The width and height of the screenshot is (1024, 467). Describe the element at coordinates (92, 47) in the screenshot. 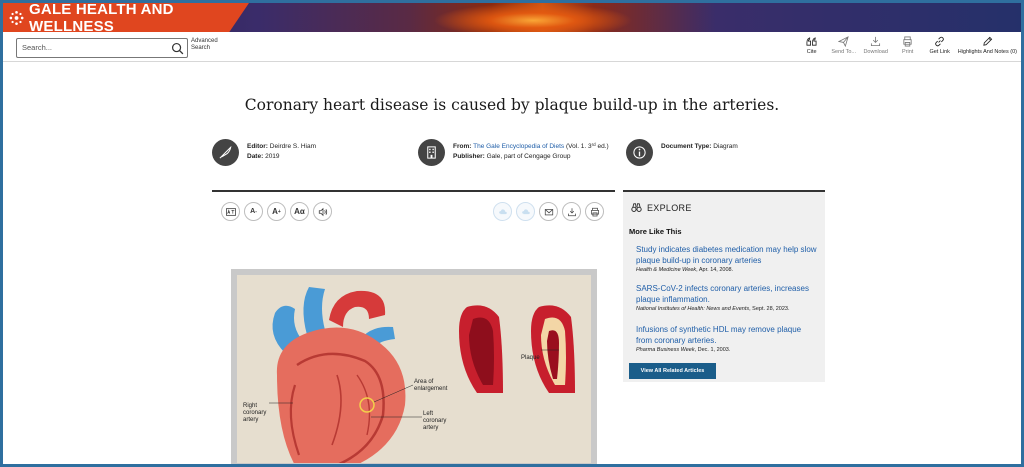

I see `search-input` at that location.